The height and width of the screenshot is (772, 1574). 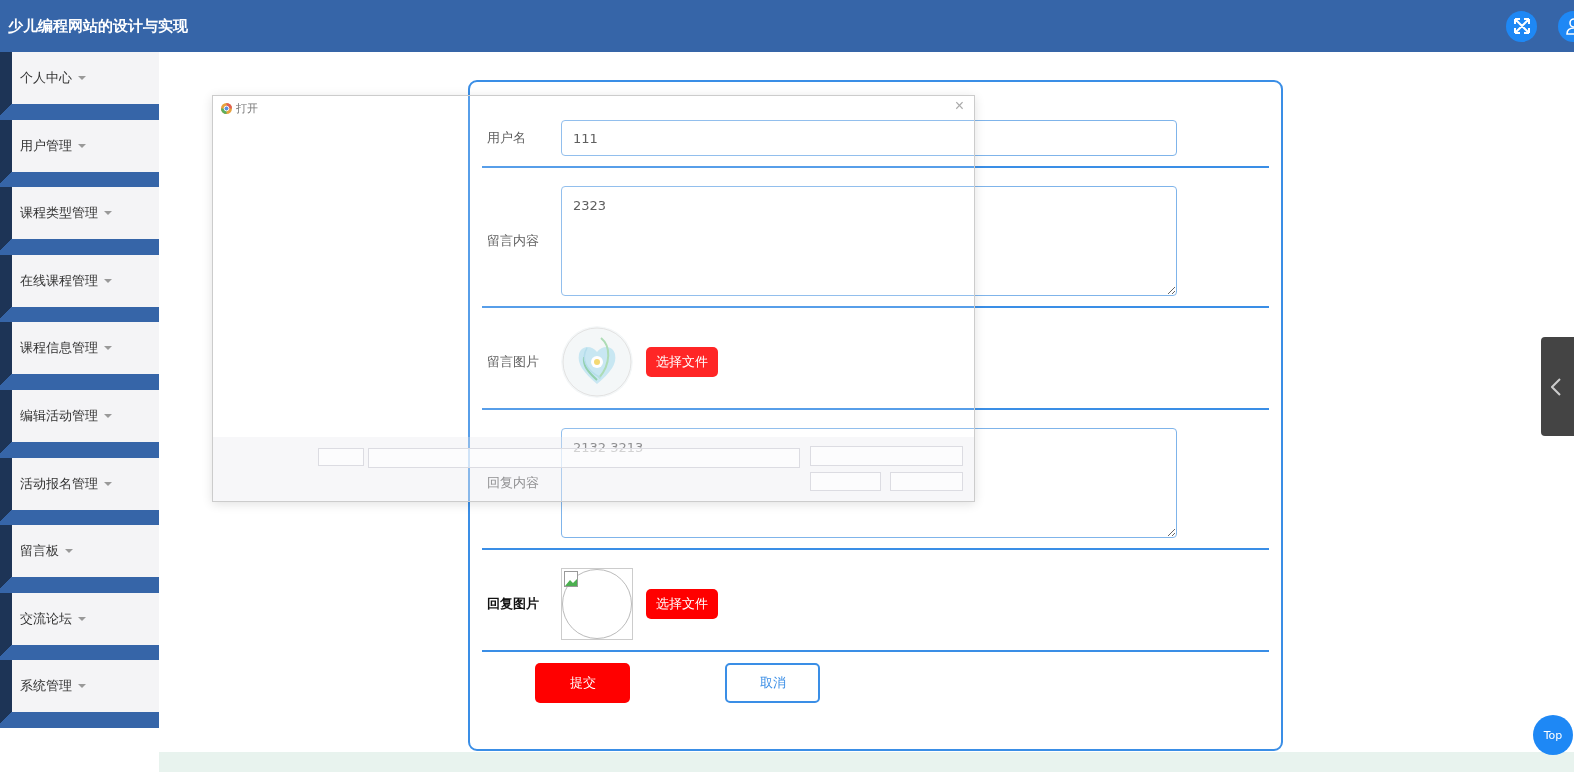 What do you see at coordinates (79, 694) in the screenshot?
I see `sidebar-item: 系统管理` at bounding box center [79, 694].